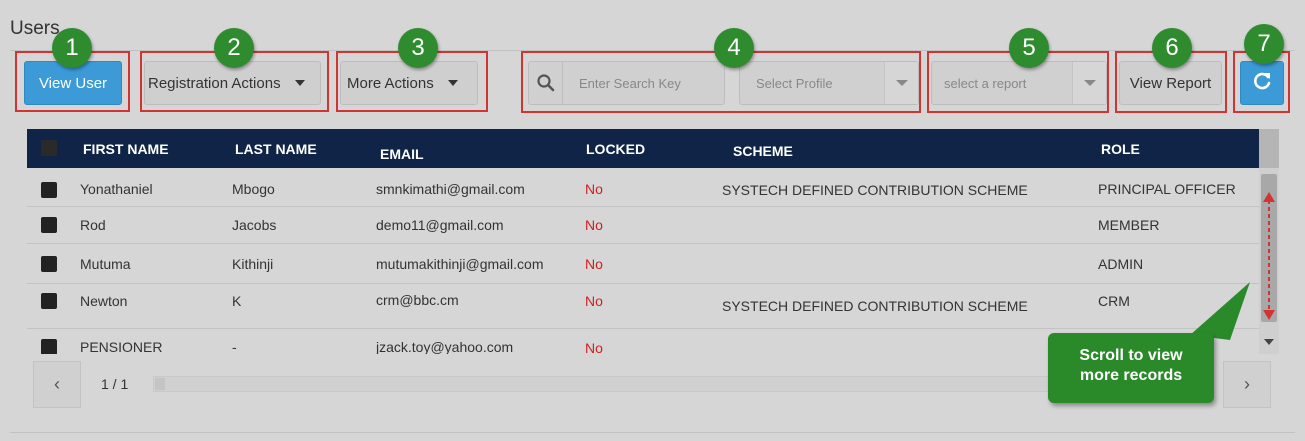  Describe the element at coordinates (440, 225) in the screenshot. I see `cell-email: demo11@gmail.com` at that location.